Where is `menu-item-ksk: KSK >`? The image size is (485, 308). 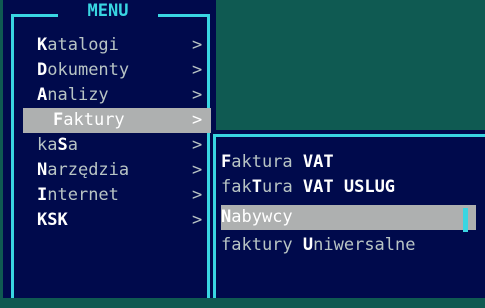 menu-item-ksk: KSK > is located at coordinates (124, 220).